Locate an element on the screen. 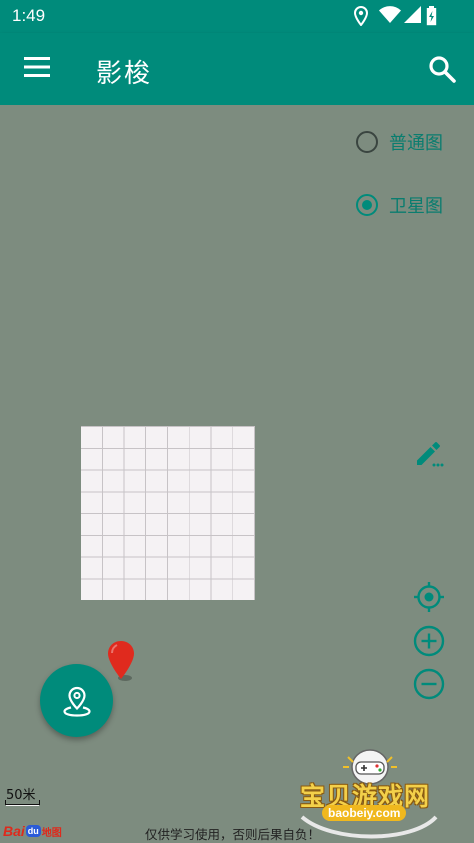 The width and height of the screenshot is (474, 843). signal-icon is located at coordinates (412, 14).